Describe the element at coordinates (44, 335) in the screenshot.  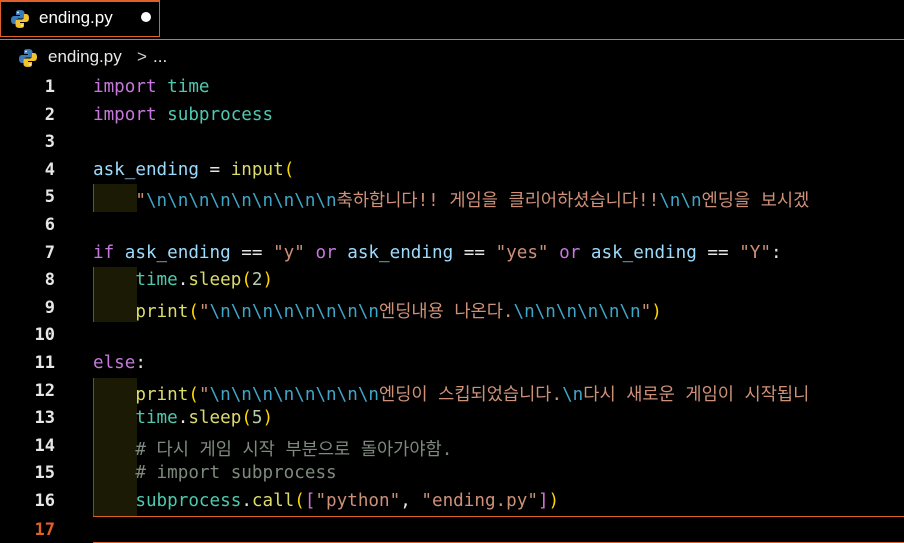
I see `line-number: 10` at that location.